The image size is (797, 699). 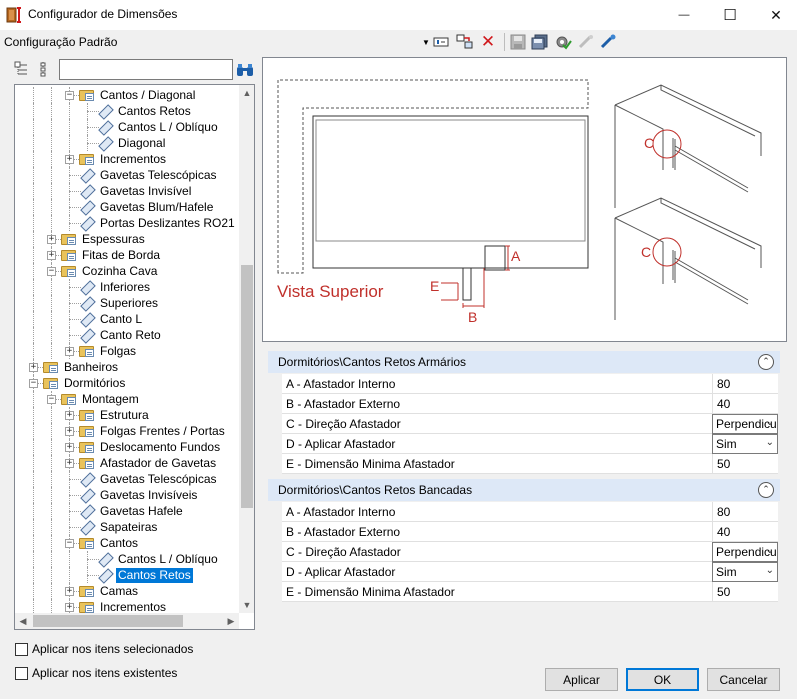 I want to click on tree-node: Gavetas Invisíveis, so click(x=139, y=495).